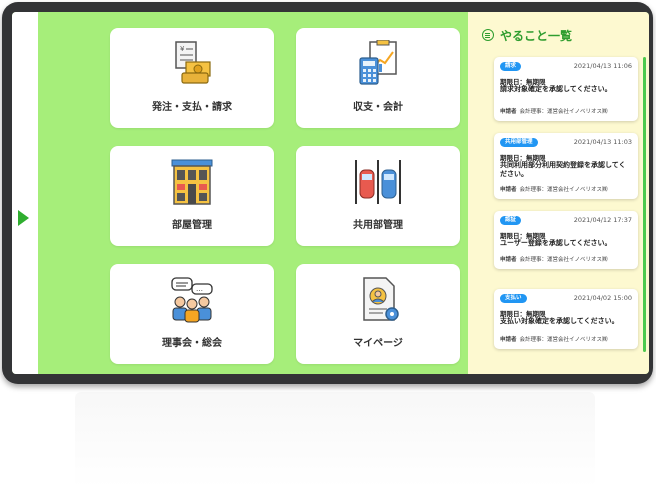  I want to click on menu-tile-room-management: 部屋管理, so click(192, 196).